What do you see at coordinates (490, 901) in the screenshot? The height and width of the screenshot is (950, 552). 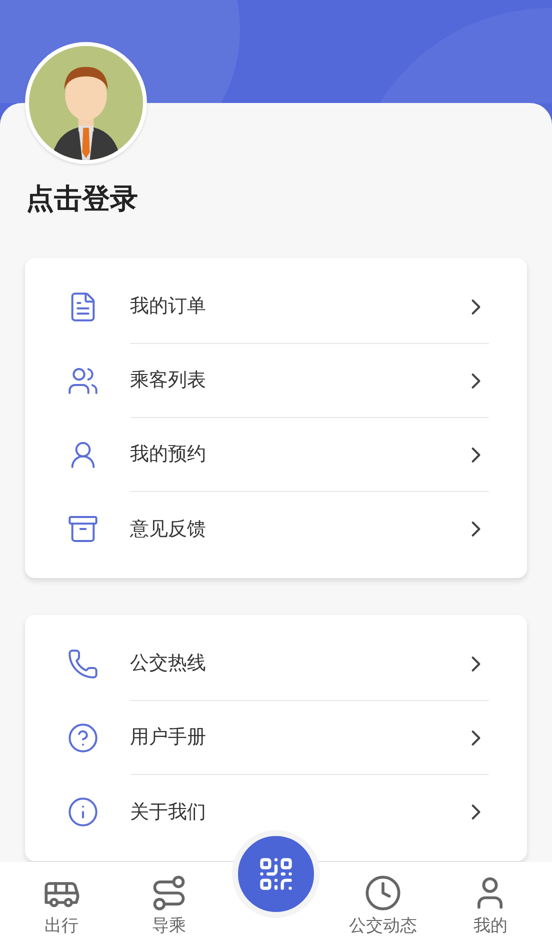 I see `tab-item: 我的` at bounding box center [490, 901].